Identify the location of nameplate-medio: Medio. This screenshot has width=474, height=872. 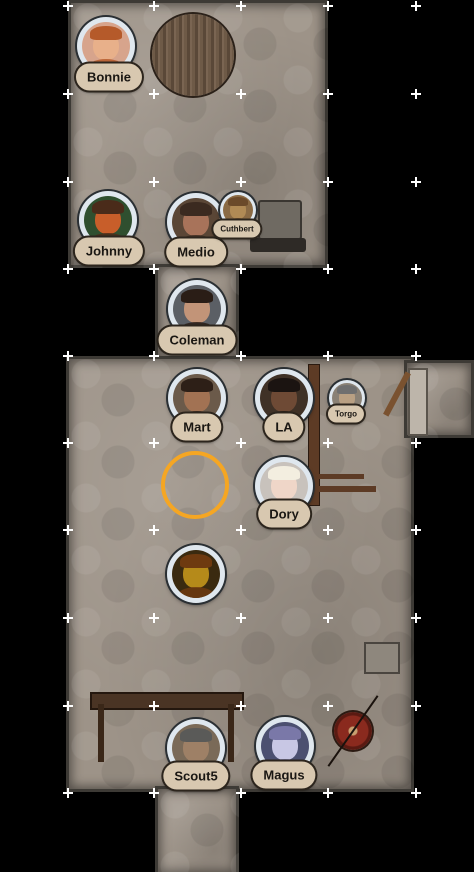
(196, 252).